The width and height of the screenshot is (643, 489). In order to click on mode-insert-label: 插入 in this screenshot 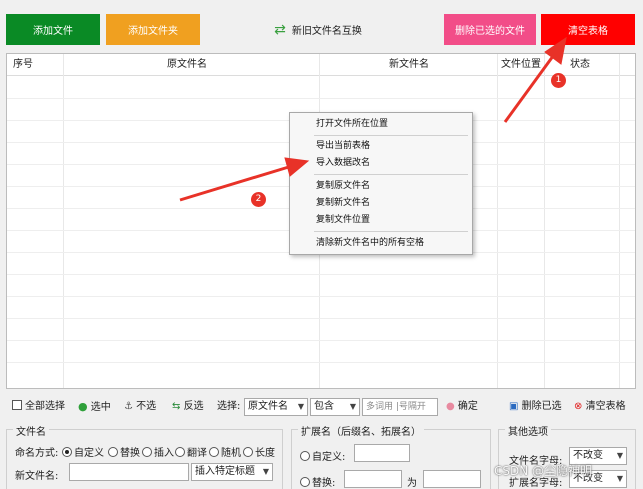, I will do `click(164, 453)`.